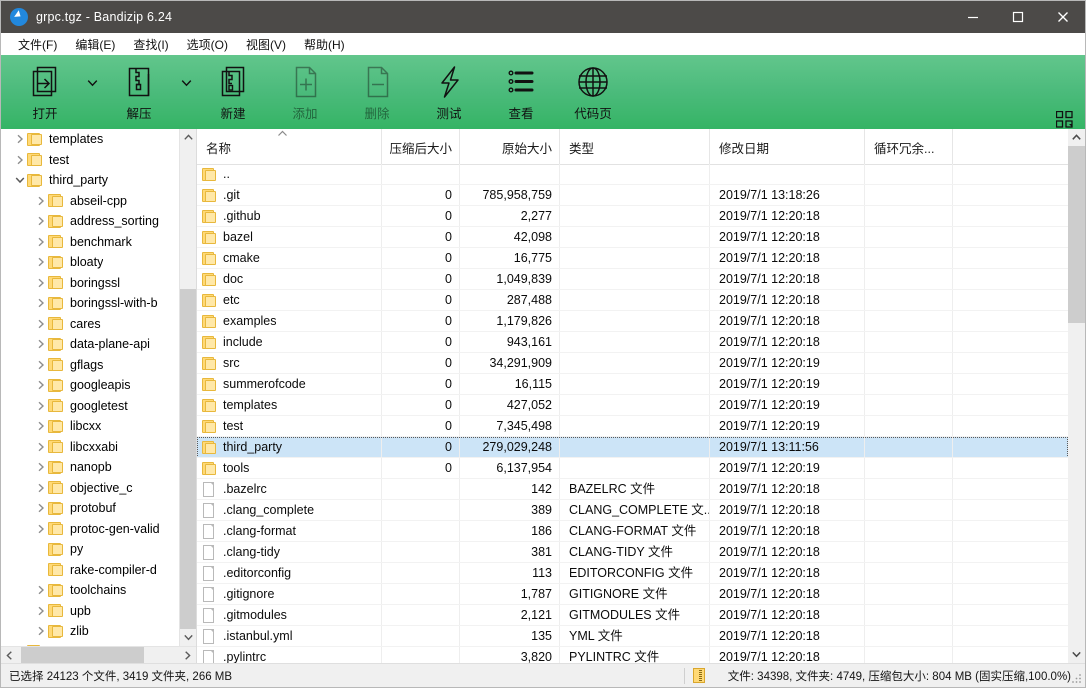  I want to click on table-row: include 0 943,161 2019/7/1 12:20:18, so click(632, 342).